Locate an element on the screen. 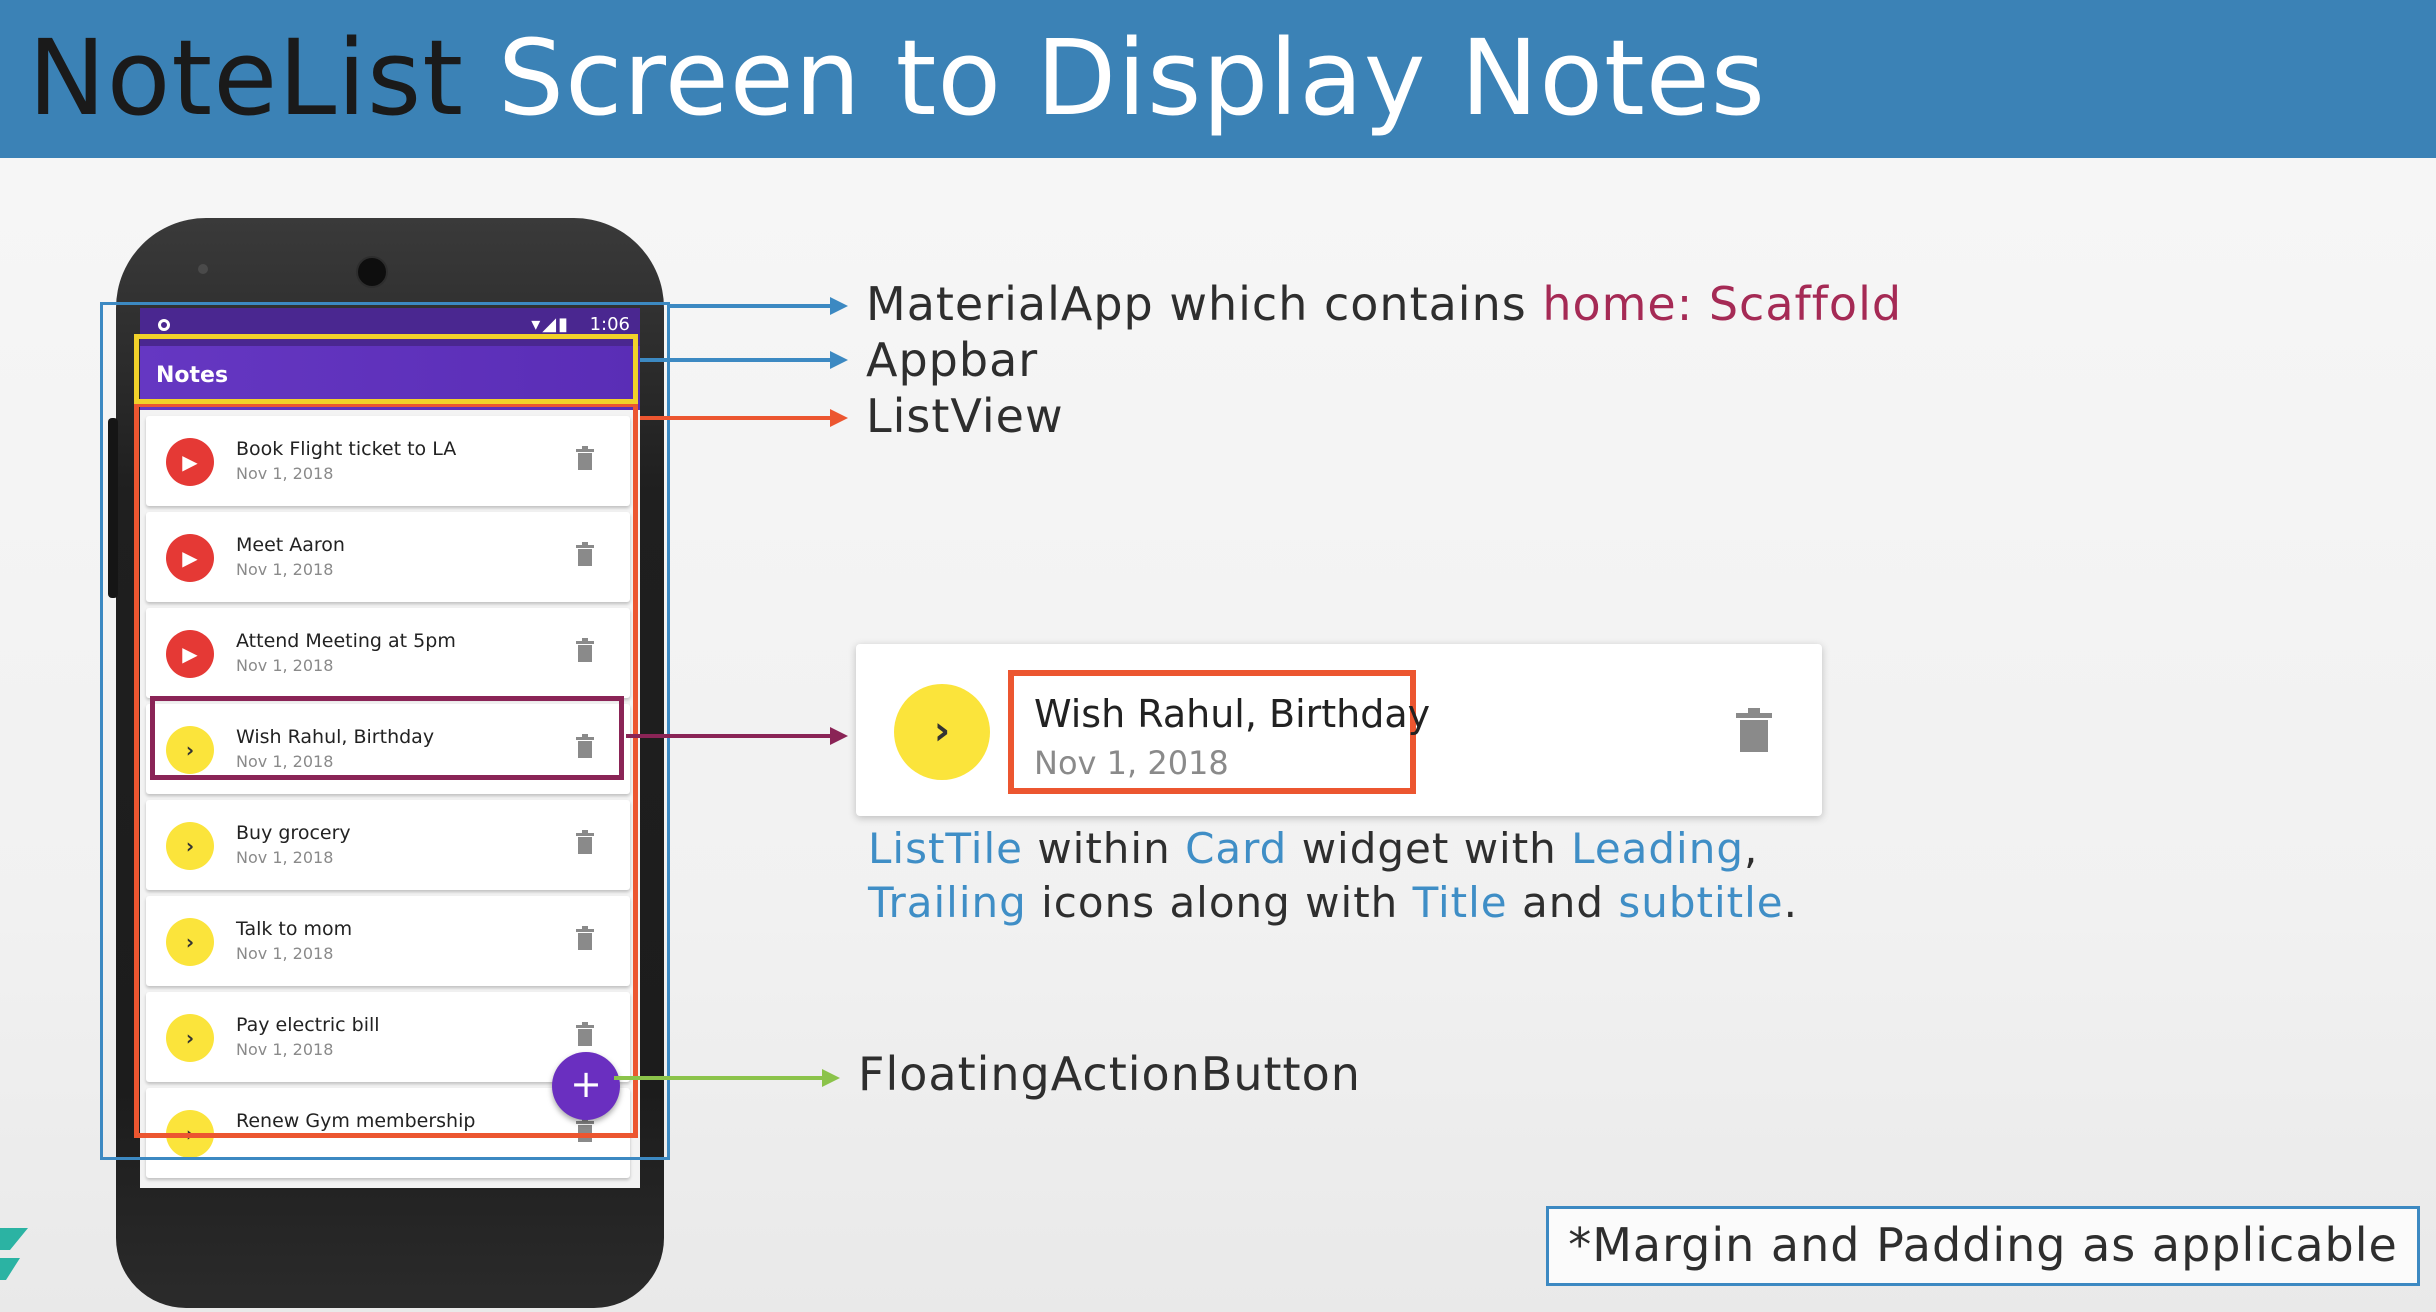 The width and height of the screenshot is (2436, 1312). brand-logo-icon is located at coordinates (14, 1254).